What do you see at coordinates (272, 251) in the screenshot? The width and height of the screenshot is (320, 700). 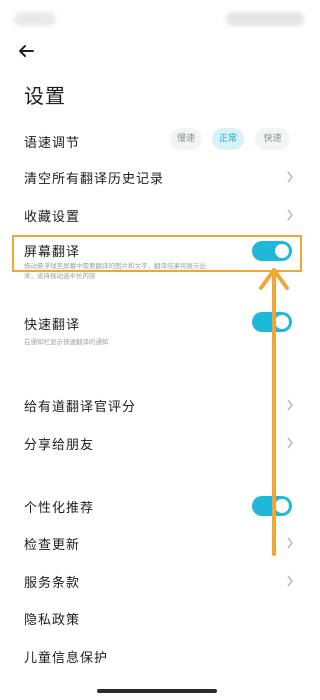 I see `screen-translate-toggle` at bounding box center [272, 251].